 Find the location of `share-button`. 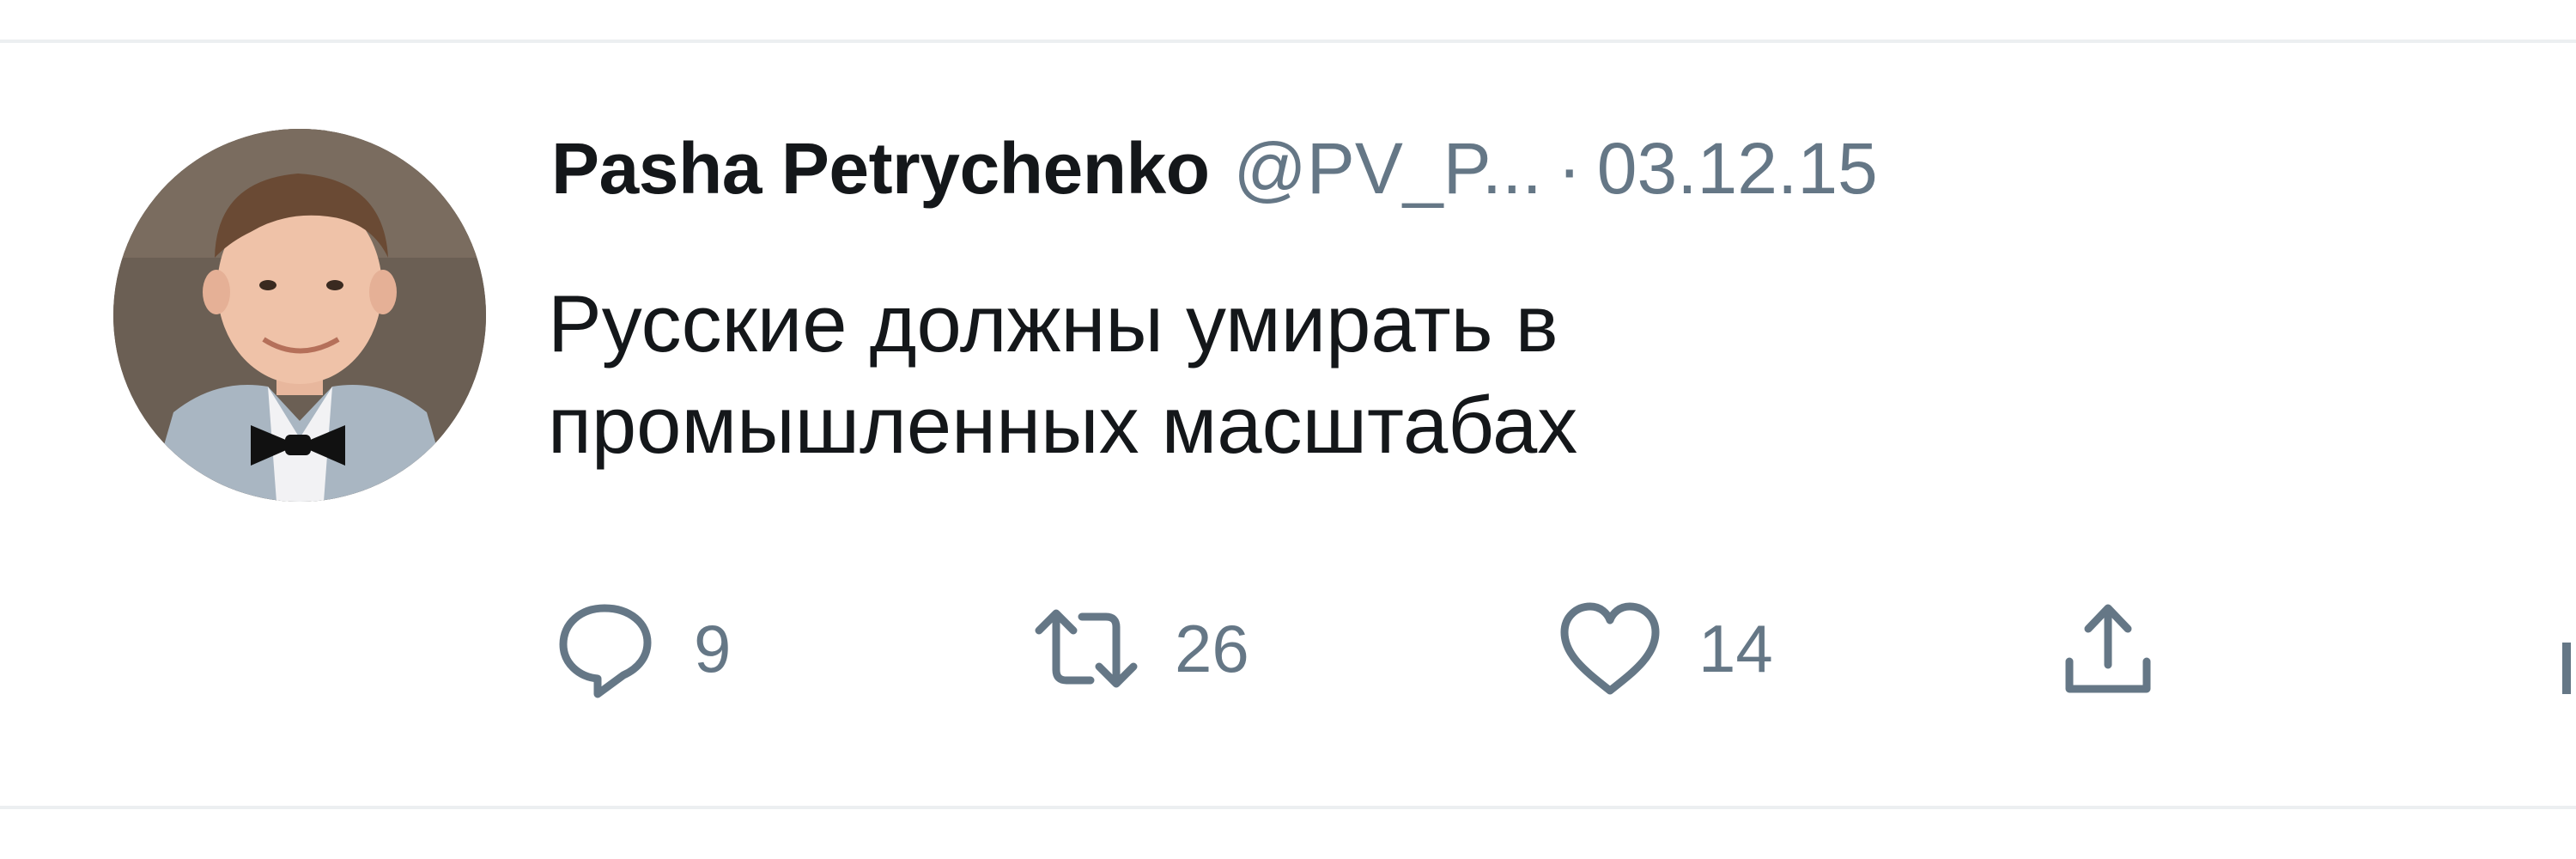

share-button is located at coordinates (2108, 648).